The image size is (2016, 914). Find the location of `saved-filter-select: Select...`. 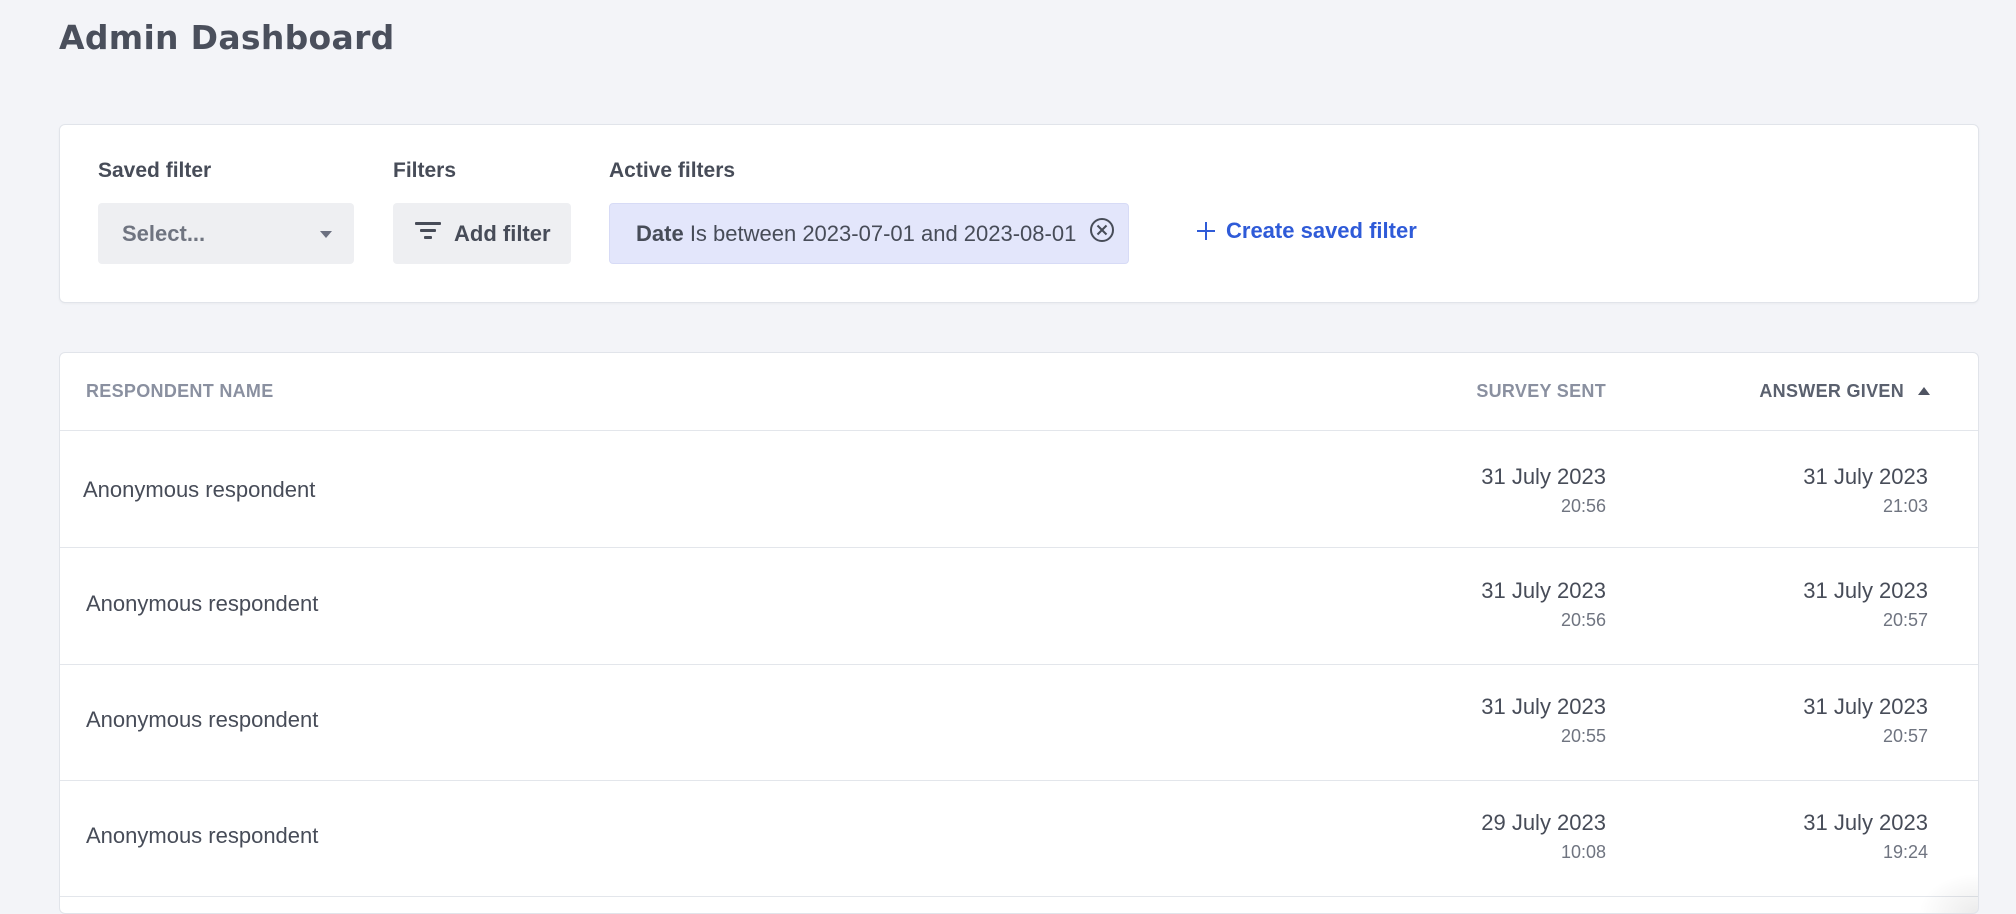

saved-filter-select: Select... is located at coordinates (226, 233).